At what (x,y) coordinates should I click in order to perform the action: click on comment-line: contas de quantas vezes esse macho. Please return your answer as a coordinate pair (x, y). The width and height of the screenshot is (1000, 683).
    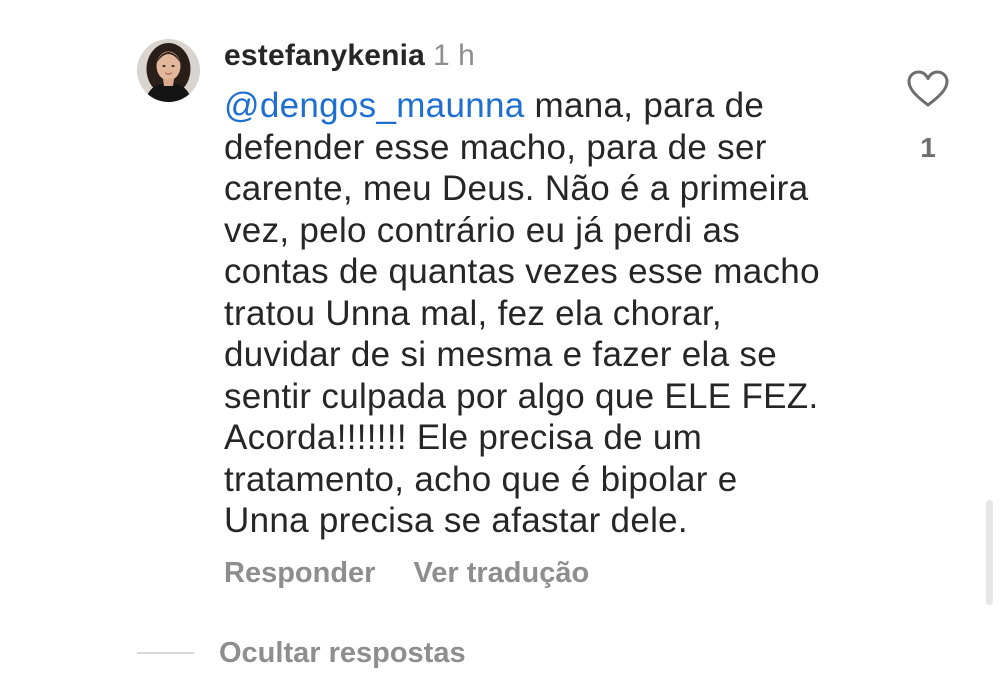
    Looking at the image, I should click on (522, 271).